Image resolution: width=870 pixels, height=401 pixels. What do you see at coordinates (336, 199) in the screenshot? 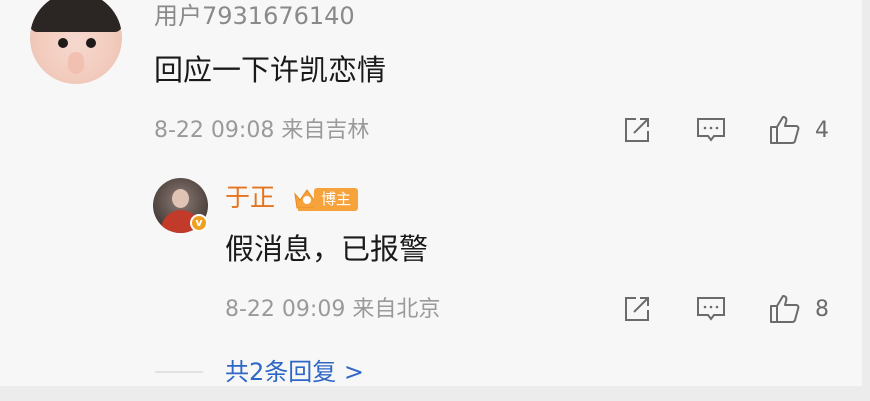
I see `blogger-badge-label: 博主` at bounding box center [336, 199].